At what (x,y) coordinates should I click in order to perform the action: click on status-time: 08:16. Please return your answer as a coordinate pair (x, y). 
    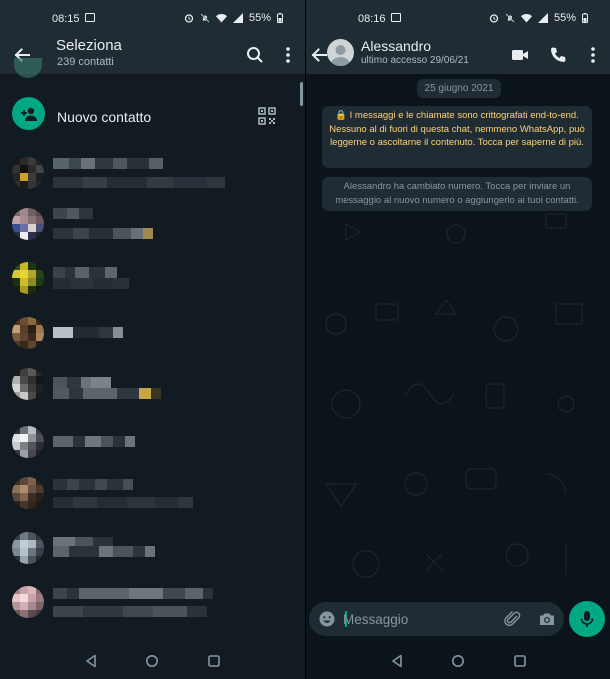
    Looking at the image, I should click on (372, 19).